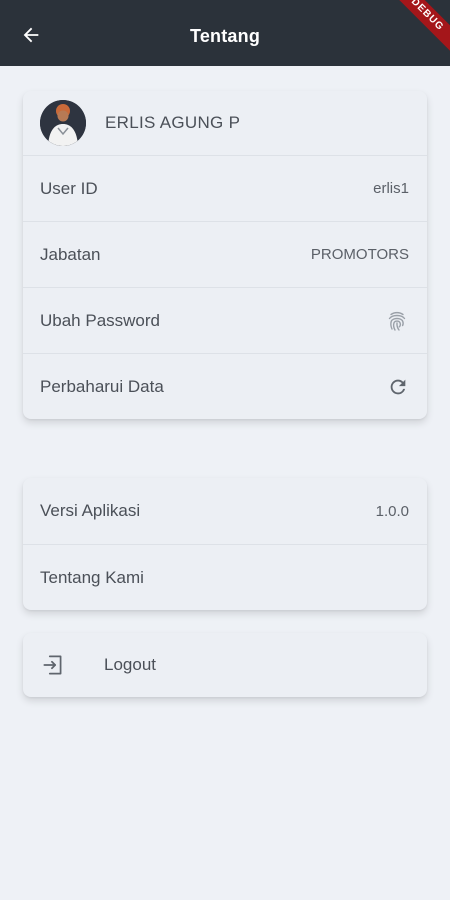 Image resolution: width=450 pixels, height=900 pixels. I want to click on refresh-icon, so click(398, 387).